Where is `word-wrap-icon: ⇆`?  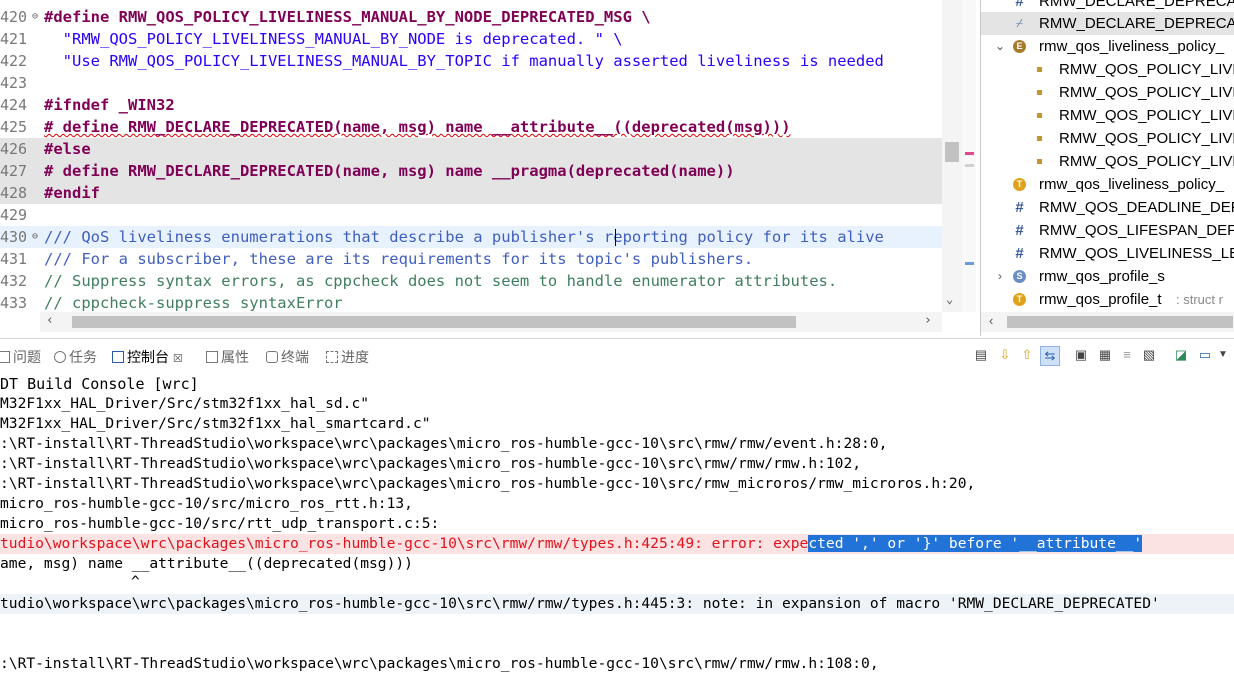
word-wrap-icon: ⇆ is located at coordinates (1050, 356).